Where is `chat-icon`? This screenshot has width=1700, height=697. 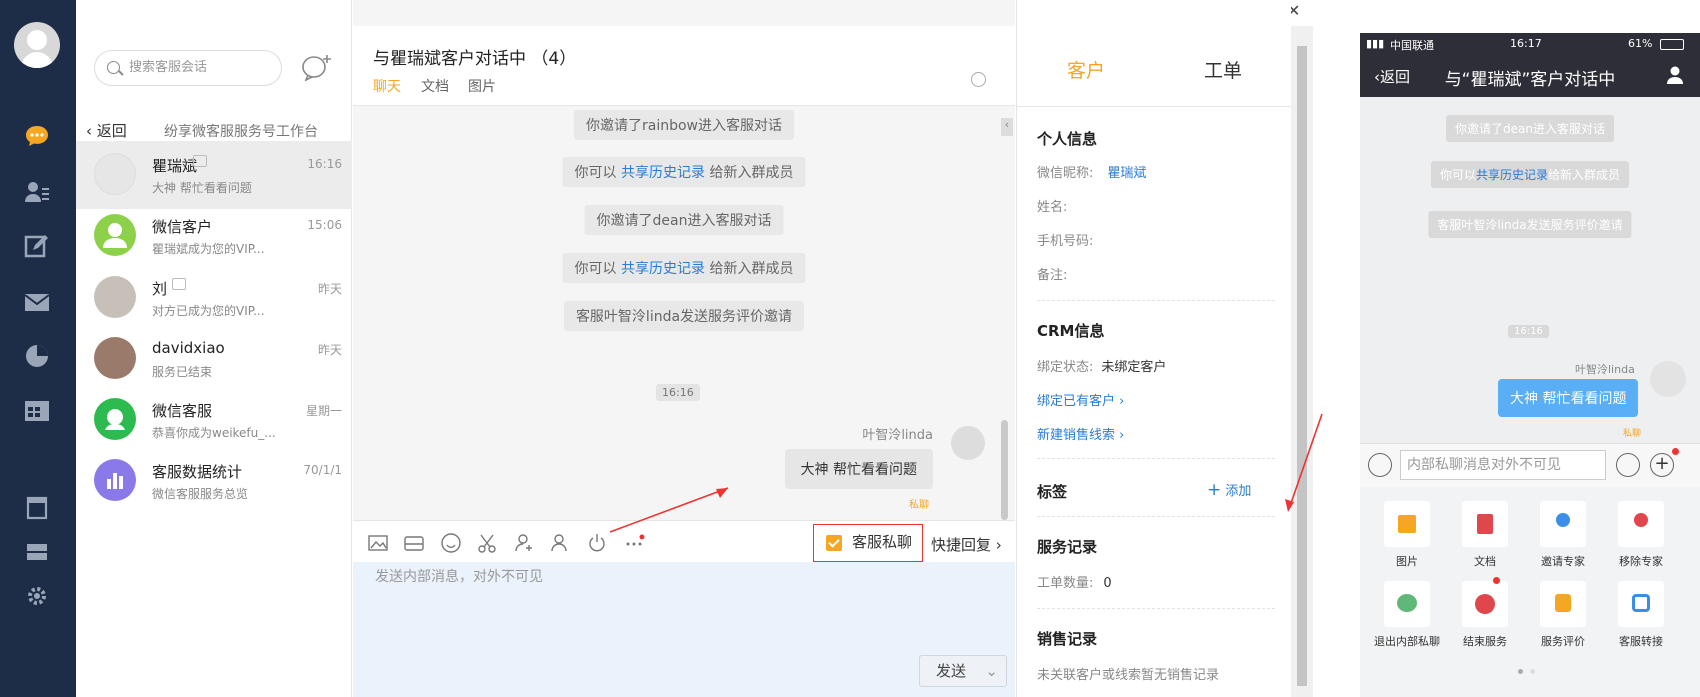 chat-icon is located at coordinates (37, 136).